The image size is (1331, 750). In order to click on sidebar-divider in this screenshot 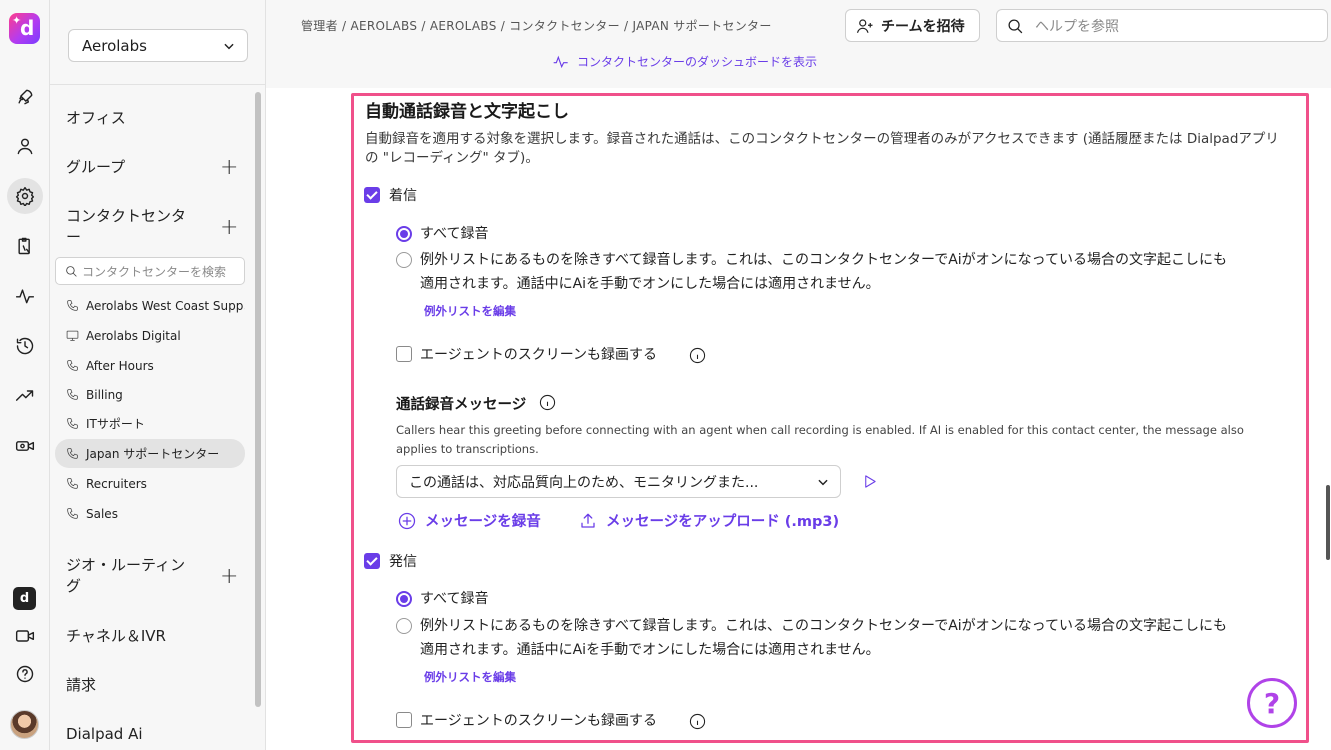, I will do `click(158, 84)`.